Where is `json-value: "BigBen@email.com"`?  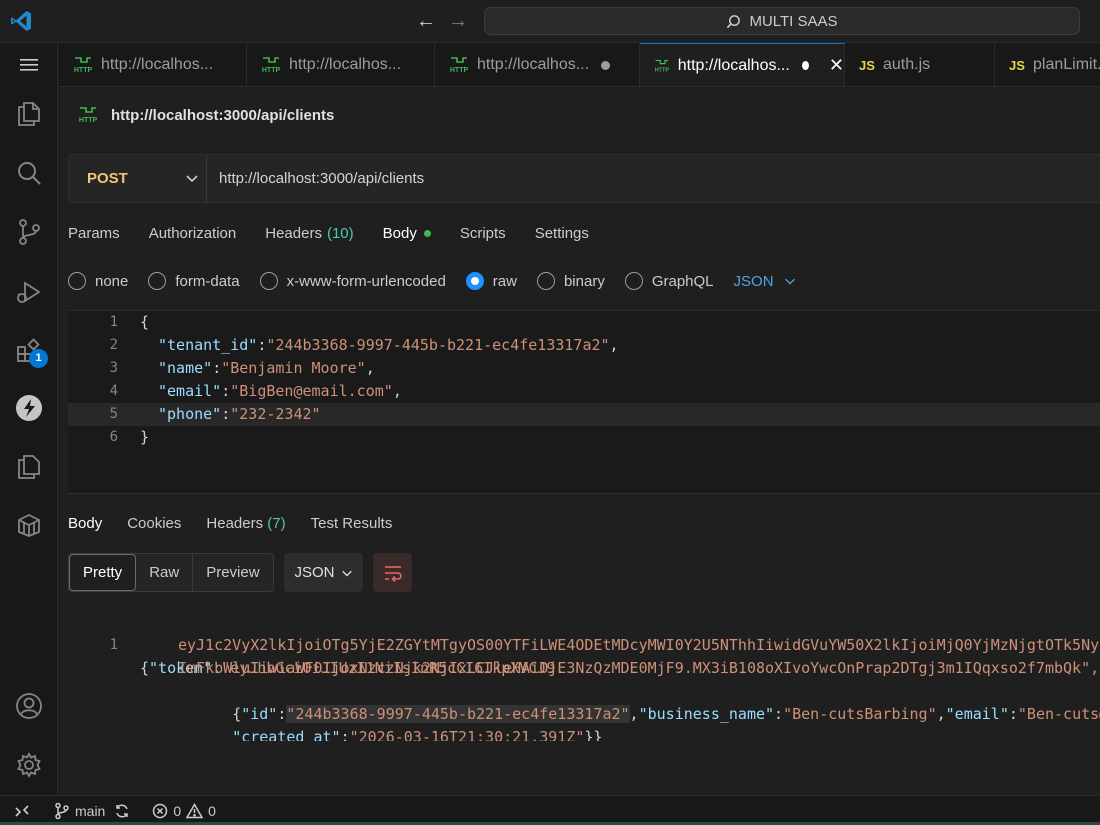 json-value: "BigBen@email.com" is located at coordinates (311, 391).